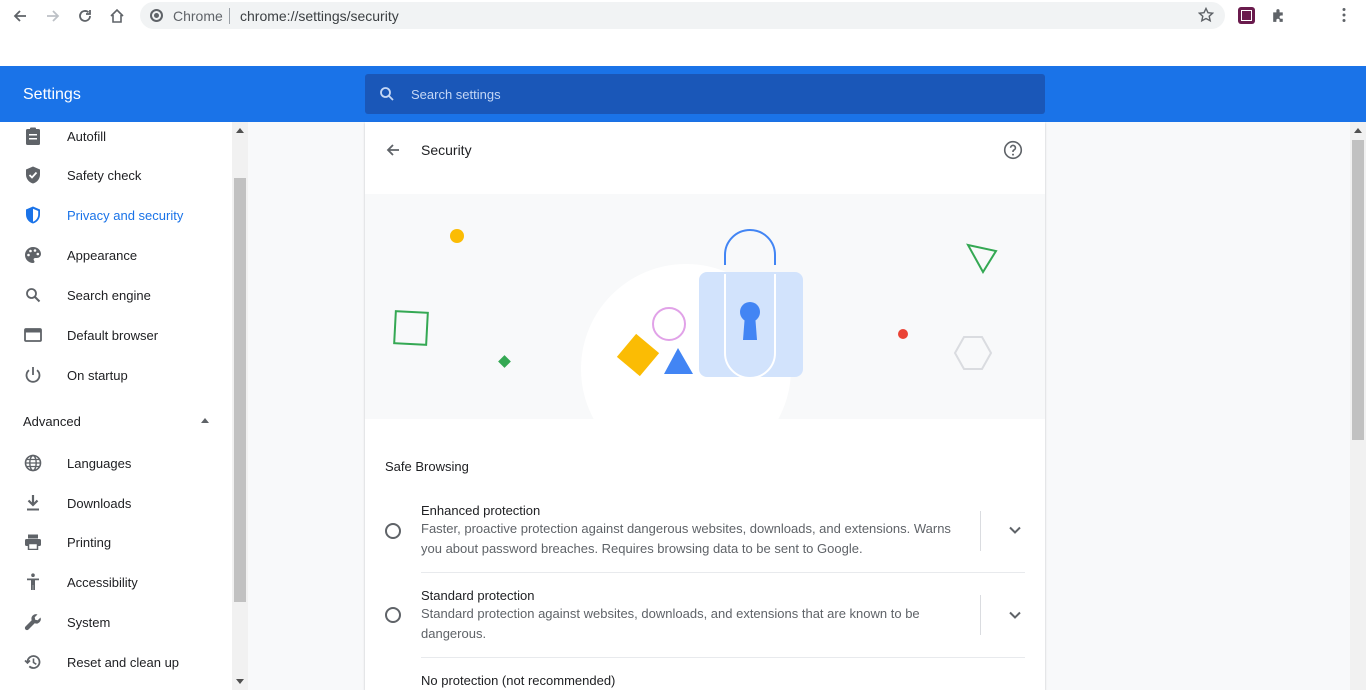 This screenshot has width=1366, height=690. I want to click on safe-browsing-heading: Safe Browsing, so click(427, 466).